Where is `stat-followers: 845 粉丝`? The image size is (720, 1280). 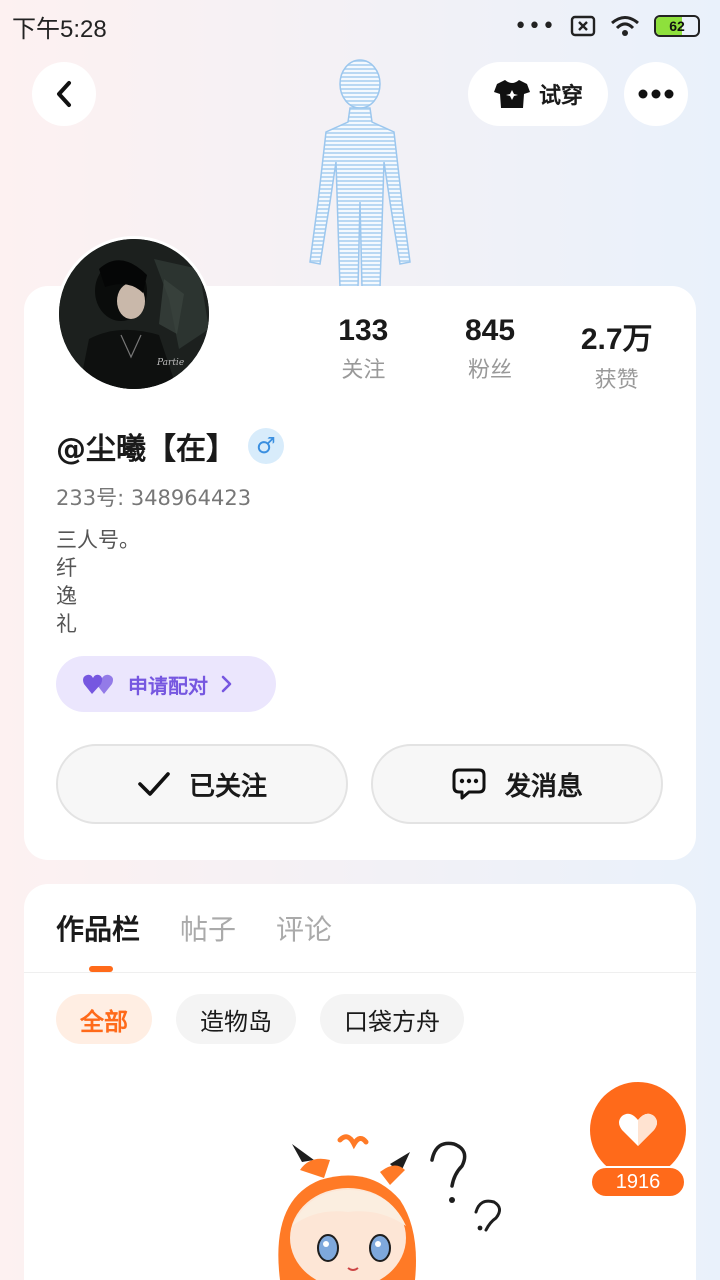
stat-followers: 845 粉丝 is located at coordinates (490, 354).